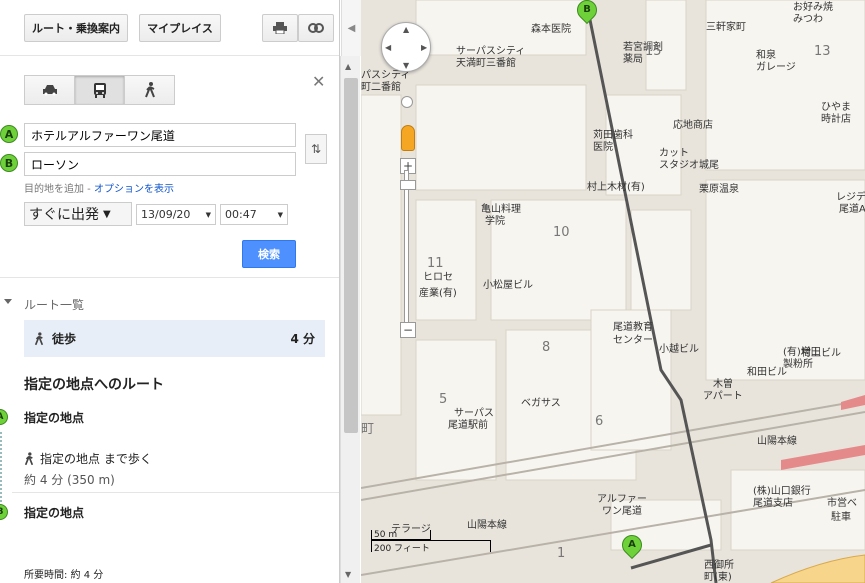 The image size is (865, 583). Describe the element at coordinates (613, 135) in the screenshot. I see `map-place-label: 苅田歯科` at that location.